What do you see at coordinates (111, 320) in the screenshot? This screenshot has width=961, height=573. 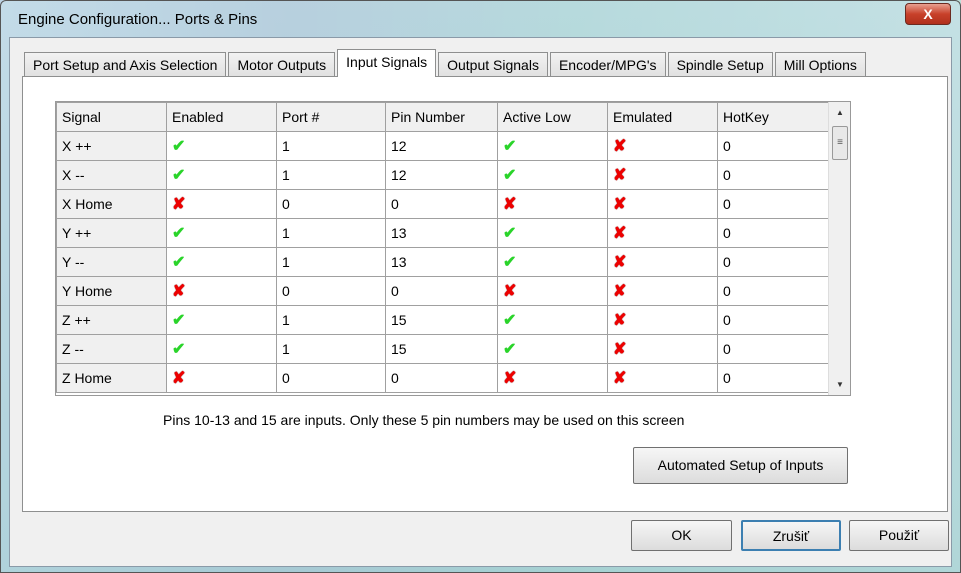 I see `cell-signal: Z ++` at bounding box center [111, 320].